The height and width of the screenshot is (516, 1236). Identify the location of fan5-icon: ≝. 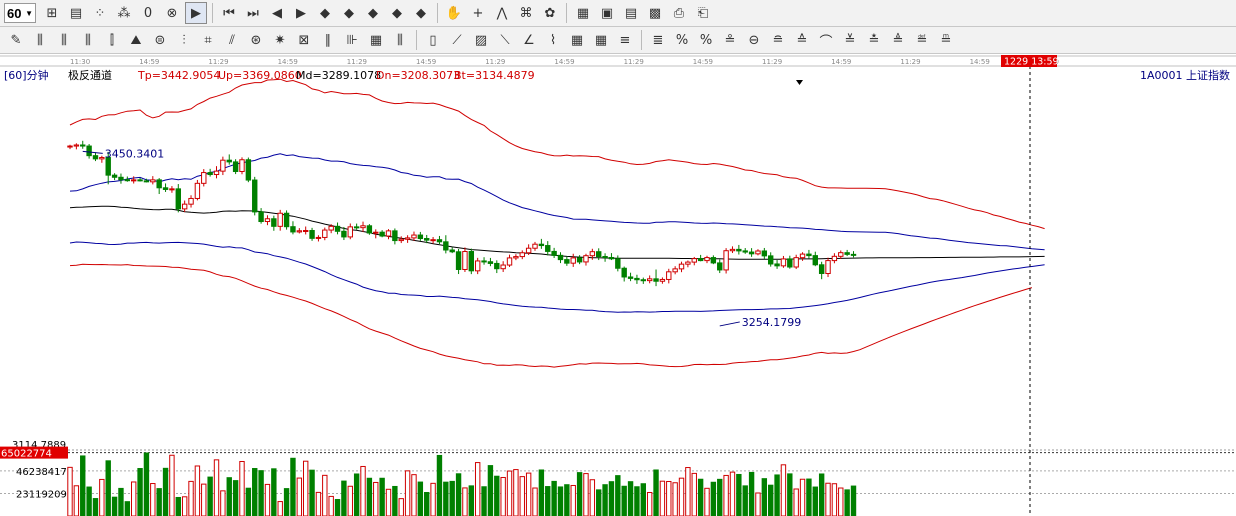
(922, 40).